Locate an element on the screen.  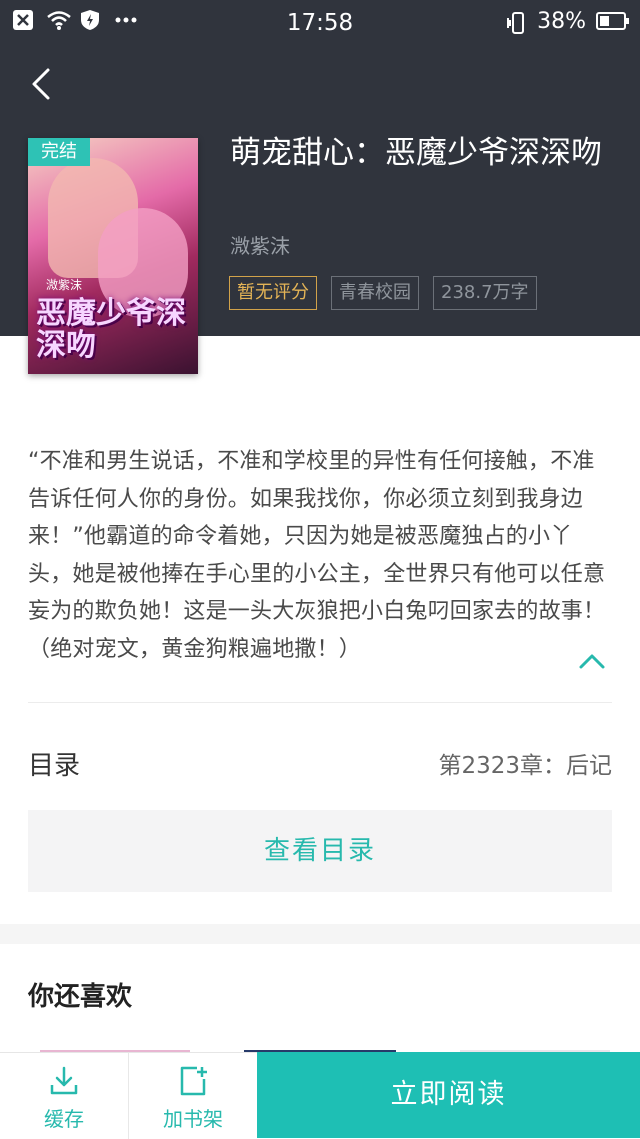
book-author: 溦紫沫 is located at coordinates (260, 244).